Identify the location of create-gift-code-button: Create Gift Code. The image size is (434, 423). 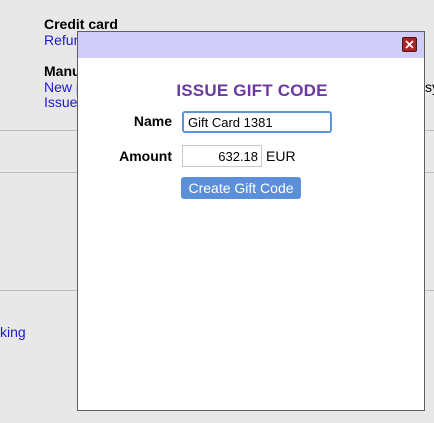
(241, 188).